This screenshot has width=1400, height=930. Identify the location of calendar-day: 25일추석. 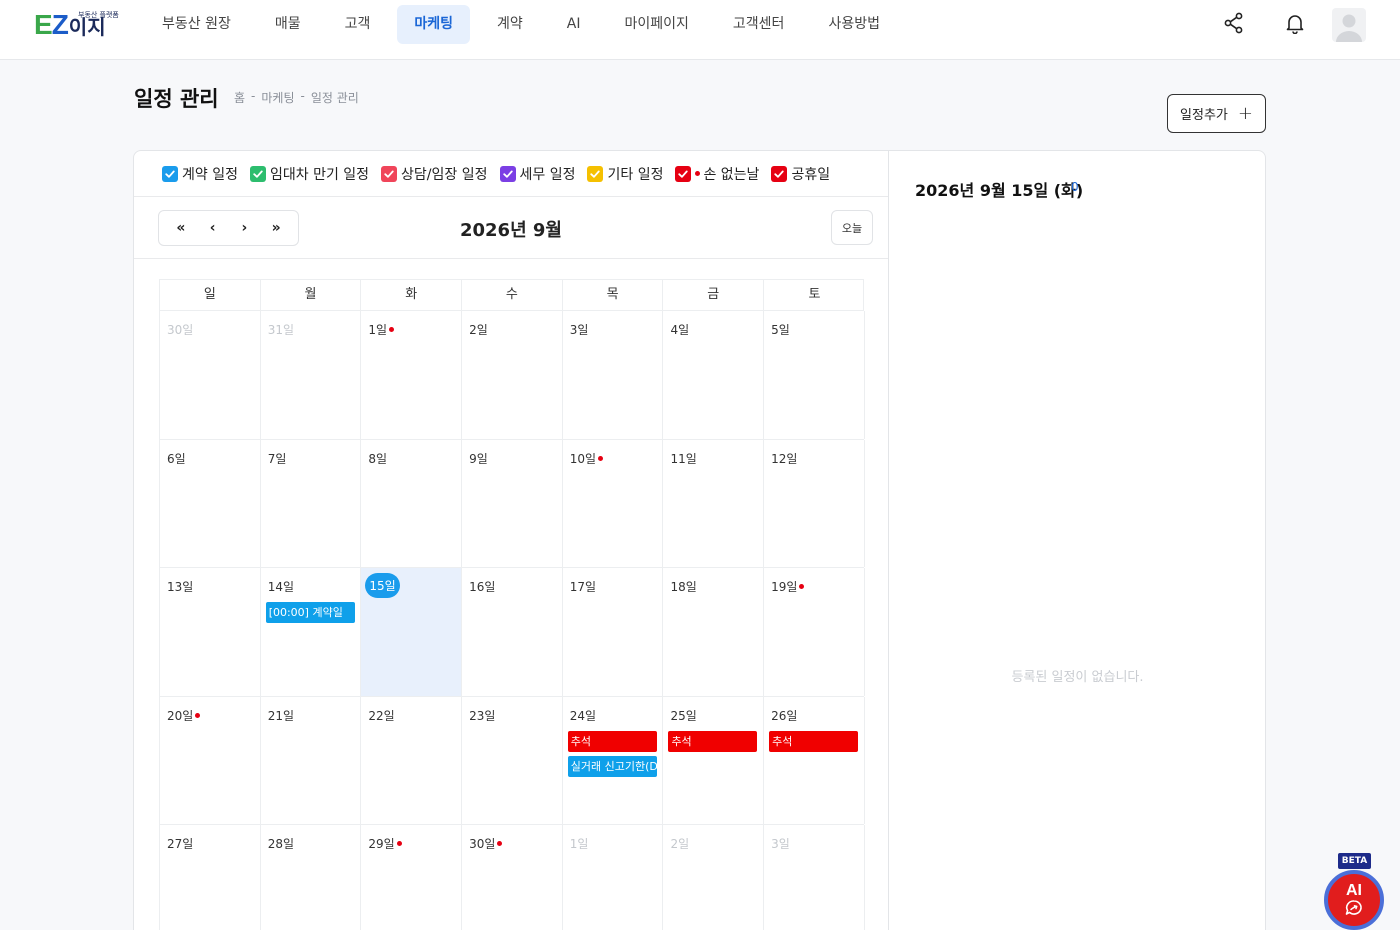
(714, 760).